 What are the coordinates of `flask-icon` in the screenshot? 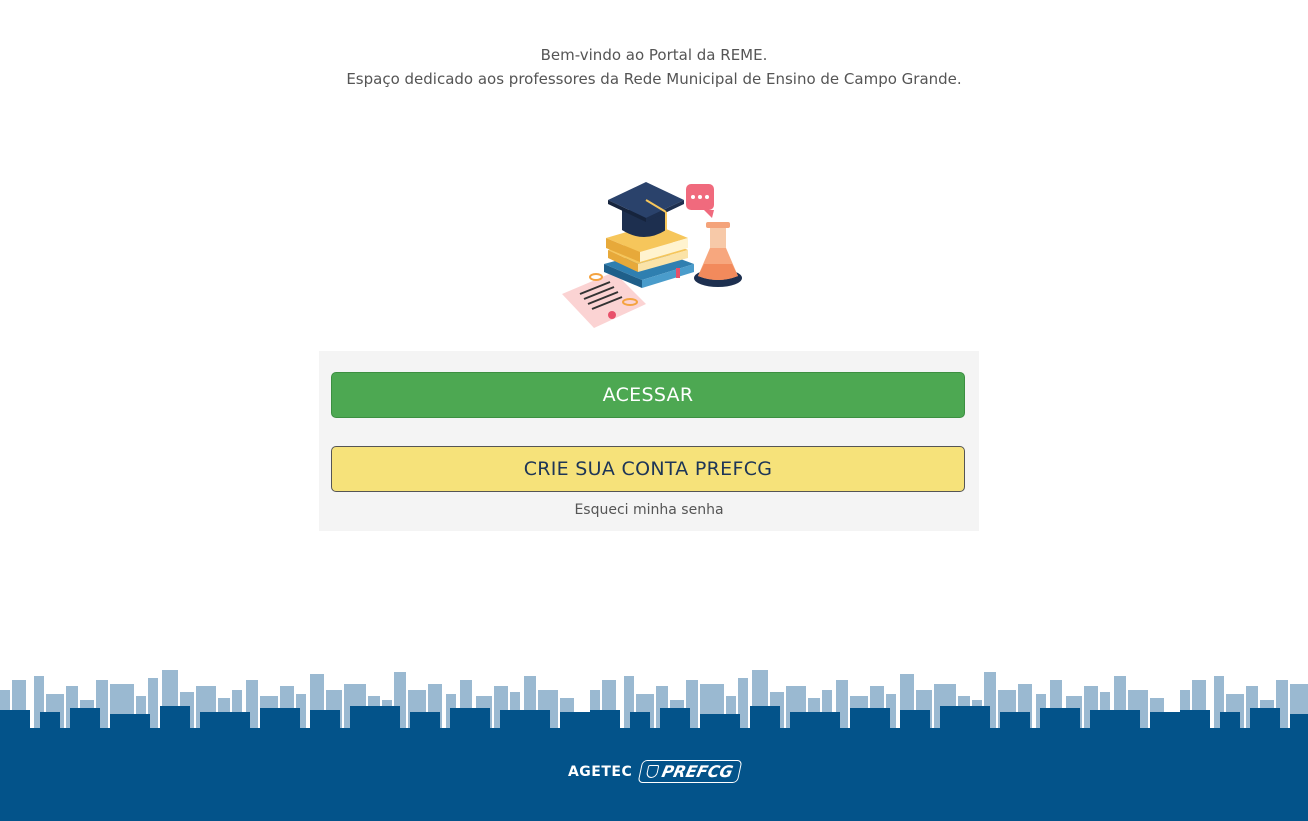 It's located at (718, 254).